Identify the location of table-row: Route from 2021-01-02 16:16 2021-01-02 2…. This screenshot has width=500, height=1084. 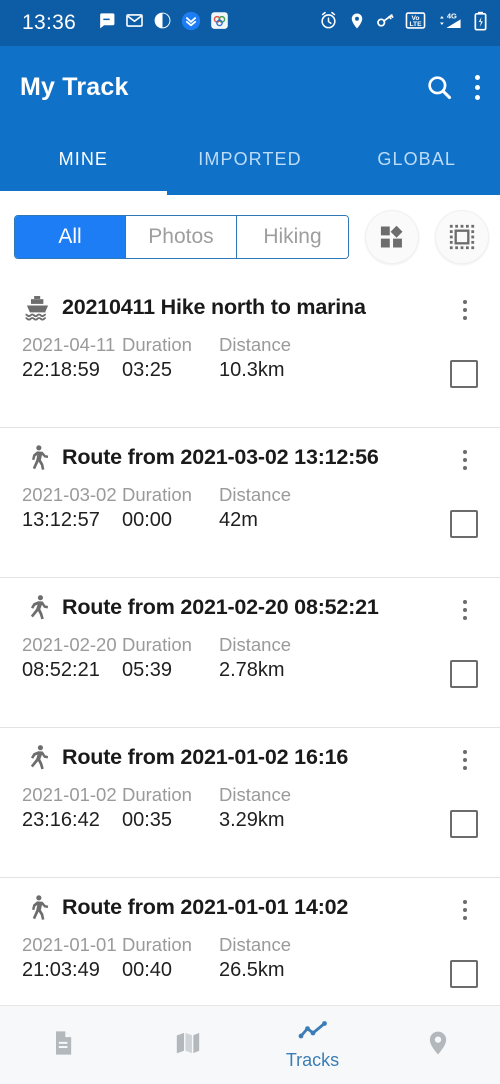
(250, 803).